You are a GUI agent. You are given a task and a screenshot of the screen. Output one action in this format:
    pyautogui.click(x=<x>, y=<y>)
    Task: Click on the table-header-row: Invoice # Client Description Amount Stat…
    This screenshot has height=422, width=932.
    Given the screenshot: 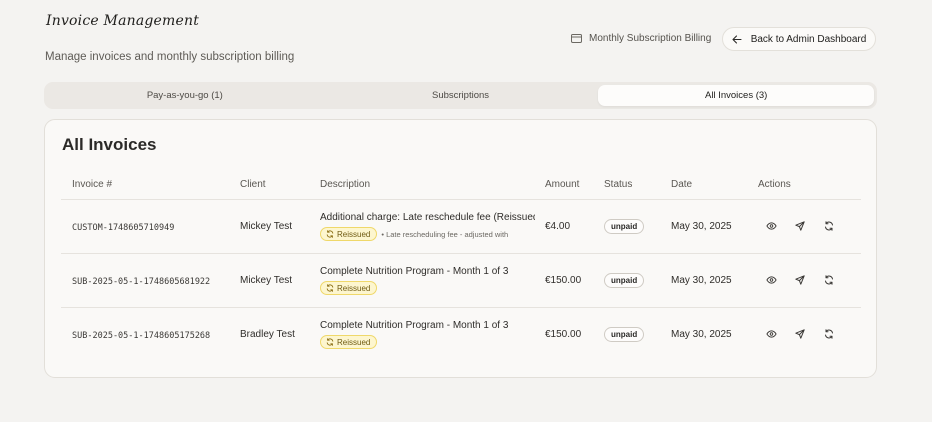 What is the action you would take?
    pyautogui.click(x=461, y=183)
    